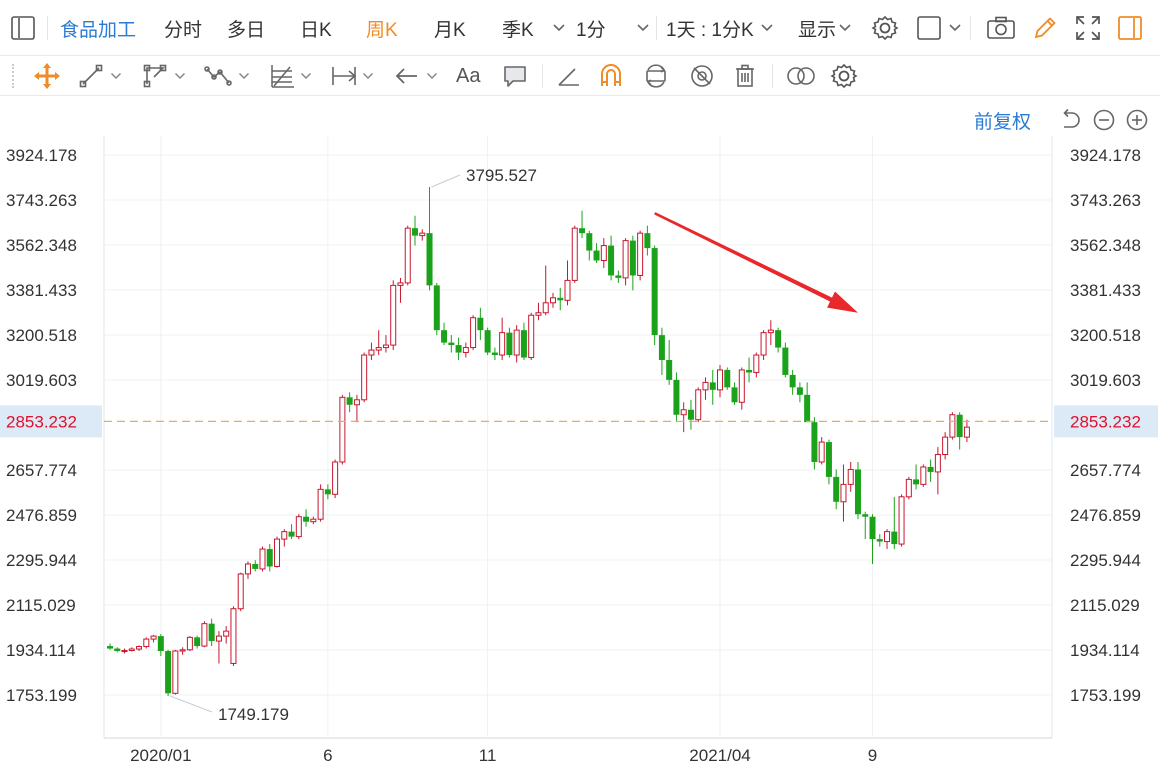  I want to click on tab-rik: 日K, so click(316, 28).